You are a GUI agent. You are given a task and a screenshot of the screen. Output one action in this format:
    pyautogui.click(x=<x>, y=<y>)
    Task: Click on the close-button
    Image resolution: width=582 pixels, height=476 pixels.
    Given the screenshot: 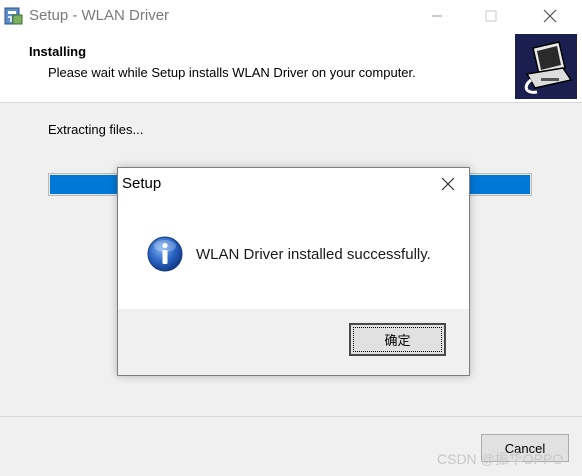 What is the action you would take?
    pyautogui.click(x=550, y=16)
    